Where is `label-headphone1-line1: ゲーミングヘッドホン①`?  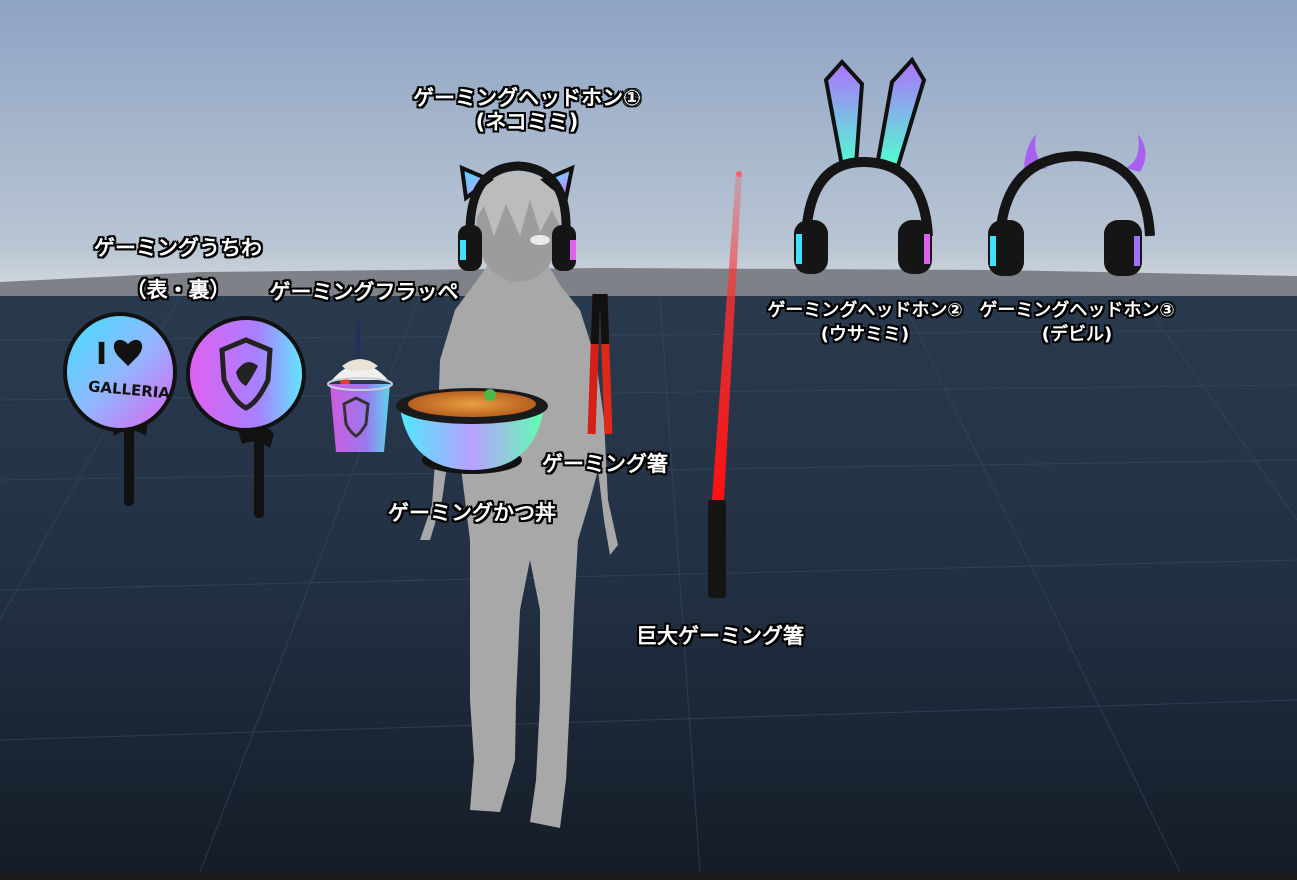
label-headphone1-line1: ゲーミングヘッドホン① is located at coordinates (527, 98).